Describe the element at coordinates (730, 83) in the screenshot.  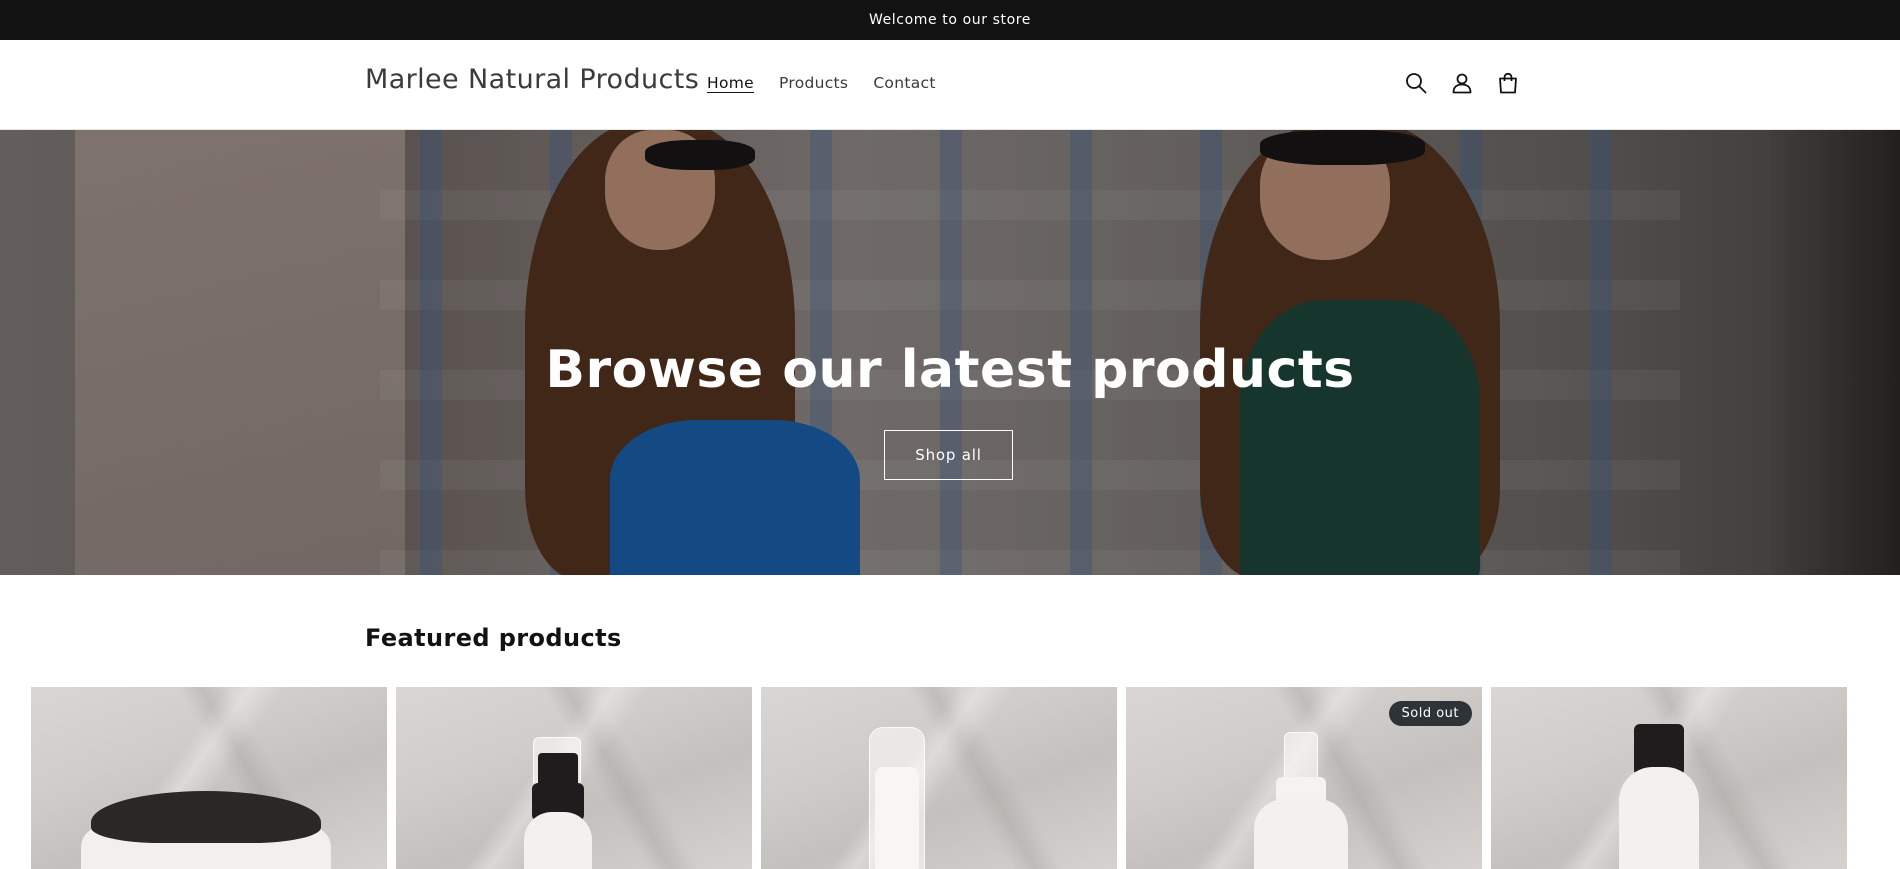
I see `nav-link-home: Home` at that location.